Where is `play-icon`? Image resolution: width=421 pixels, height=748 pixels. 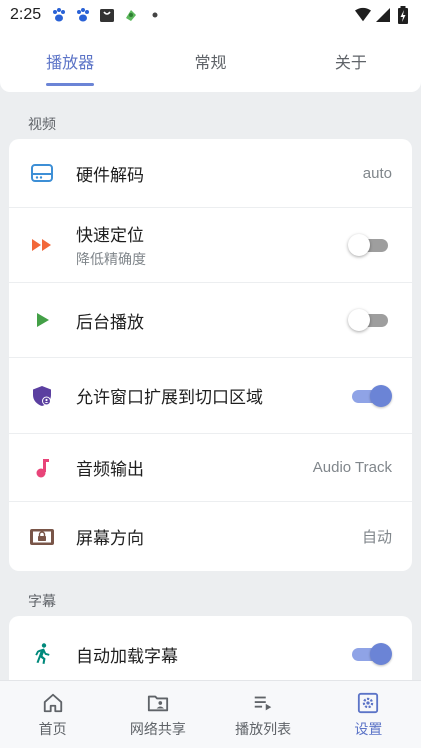 play-icon is located at coordinates (42, 320).